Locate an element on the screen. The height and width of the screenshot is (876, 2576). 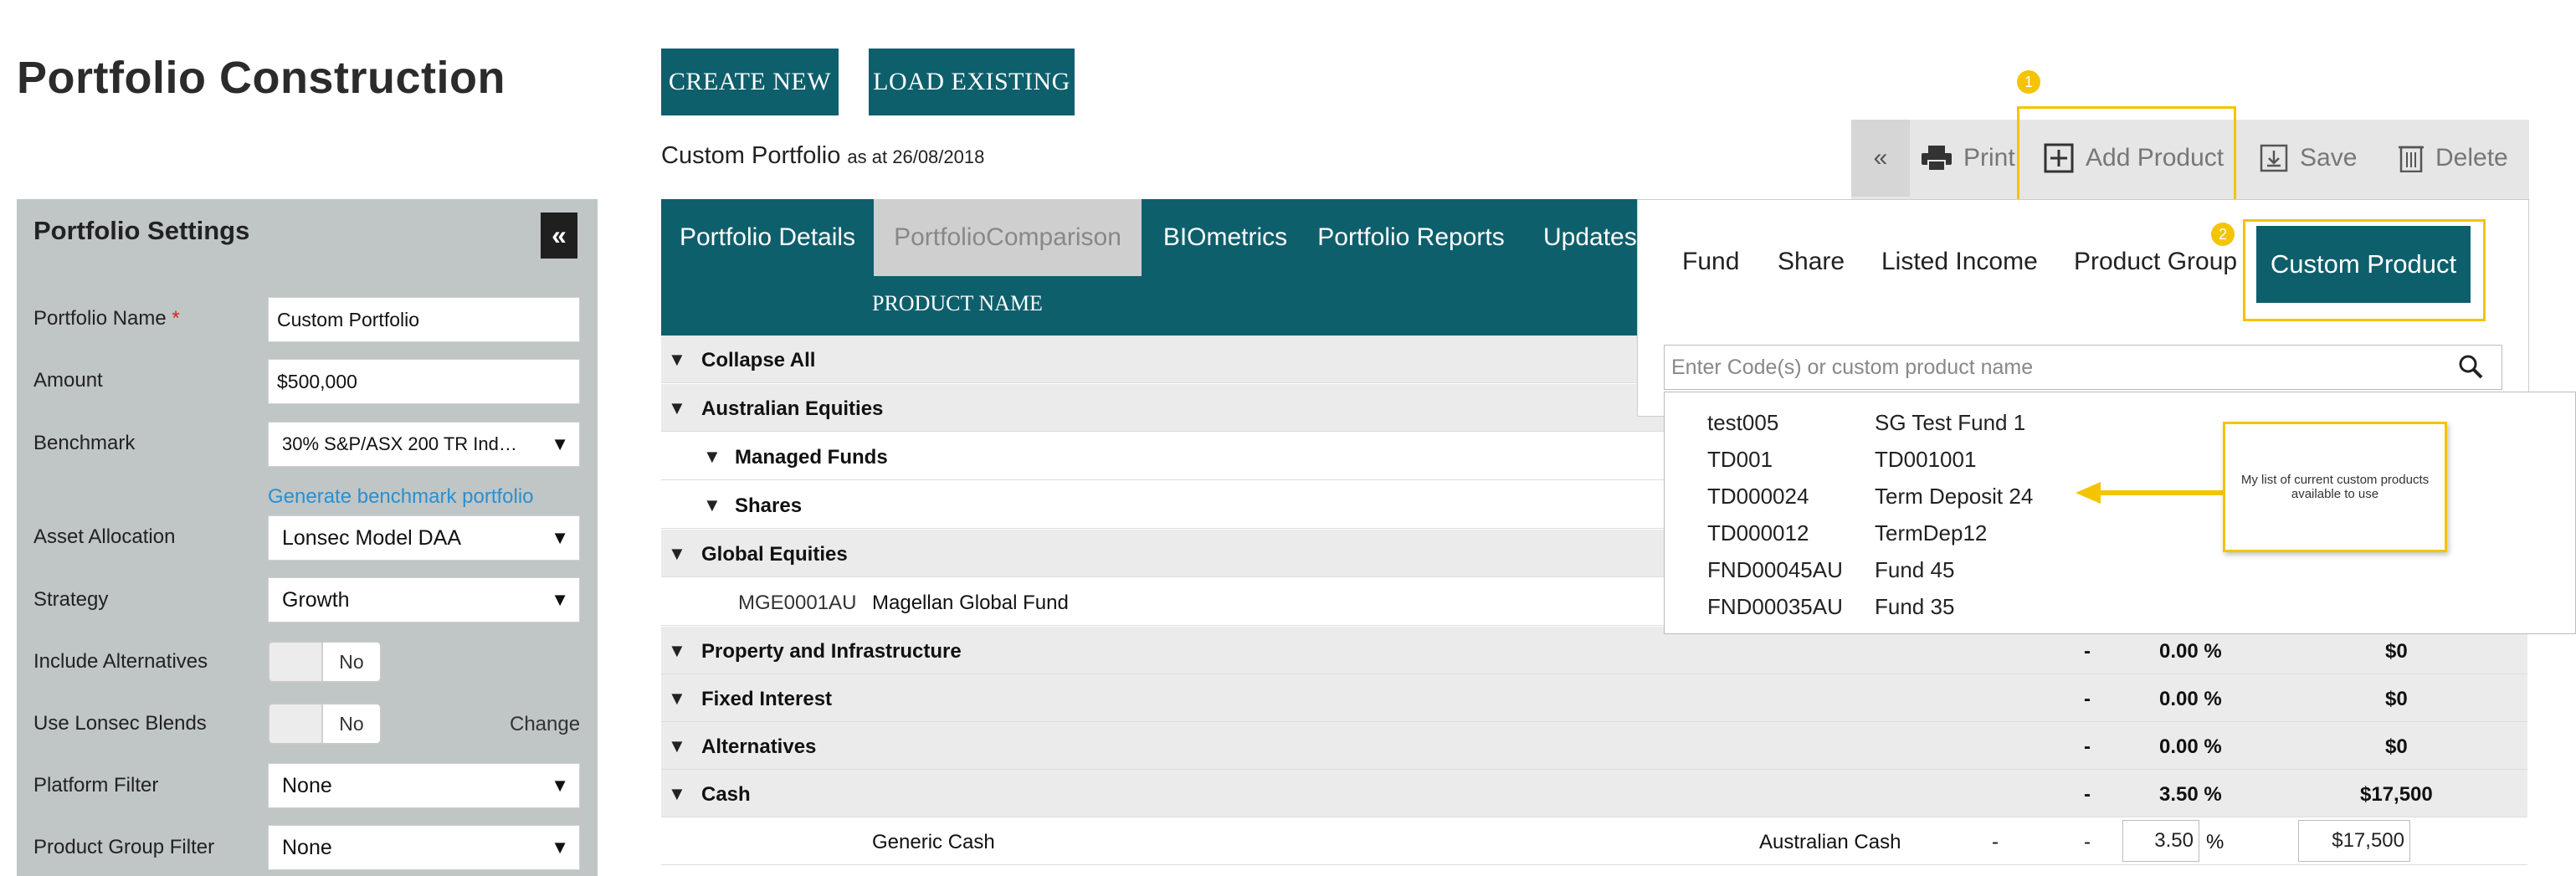
row-label: Managed Funds is located at coordinates (811, 457).